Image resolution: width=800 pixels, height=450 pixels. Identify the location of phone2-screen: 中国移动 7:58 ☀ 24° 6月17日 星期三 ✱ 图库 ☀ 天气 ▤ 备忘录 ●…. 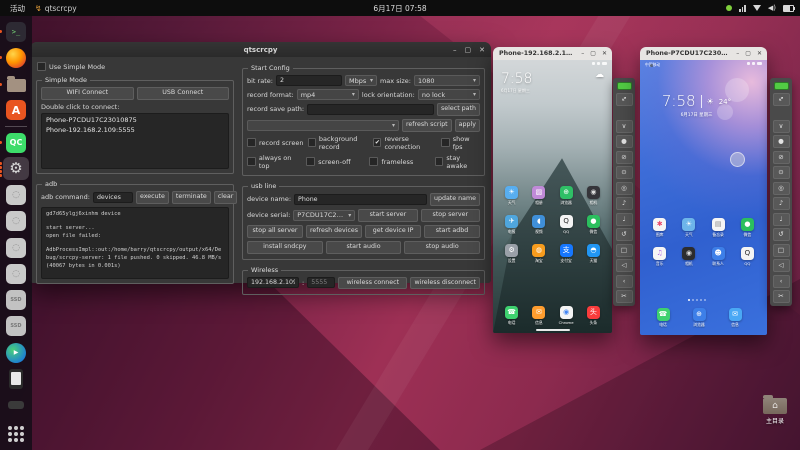
(703, 197).